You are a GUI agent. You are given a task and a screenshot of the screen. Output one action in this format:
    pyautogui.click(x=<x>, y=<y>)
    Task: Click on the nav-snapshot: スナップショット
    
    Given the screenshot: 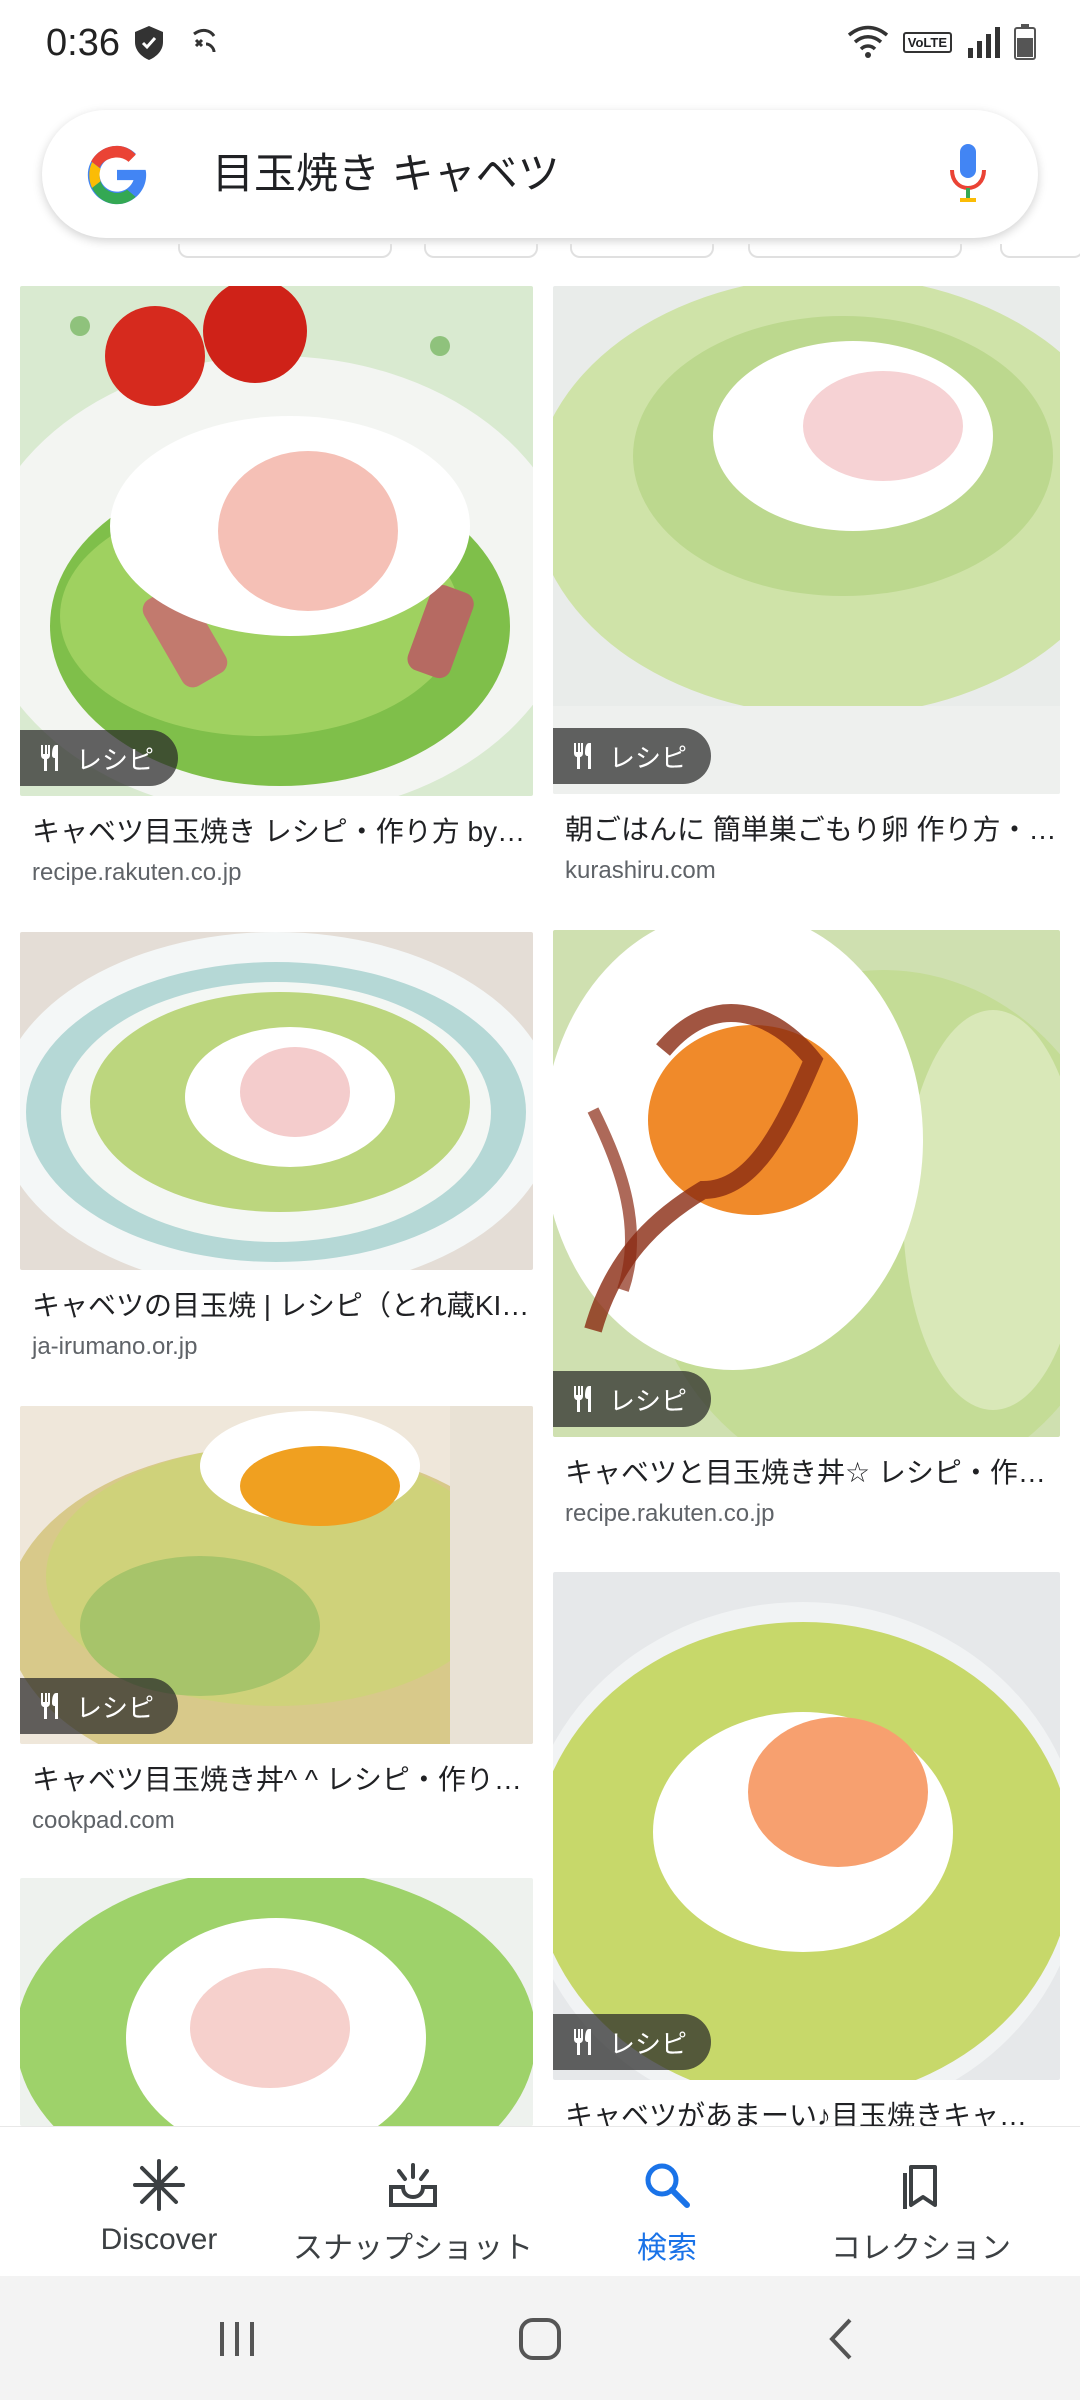 What is the action you would take?
    pyautogui.click(x=413, y=2202)
    